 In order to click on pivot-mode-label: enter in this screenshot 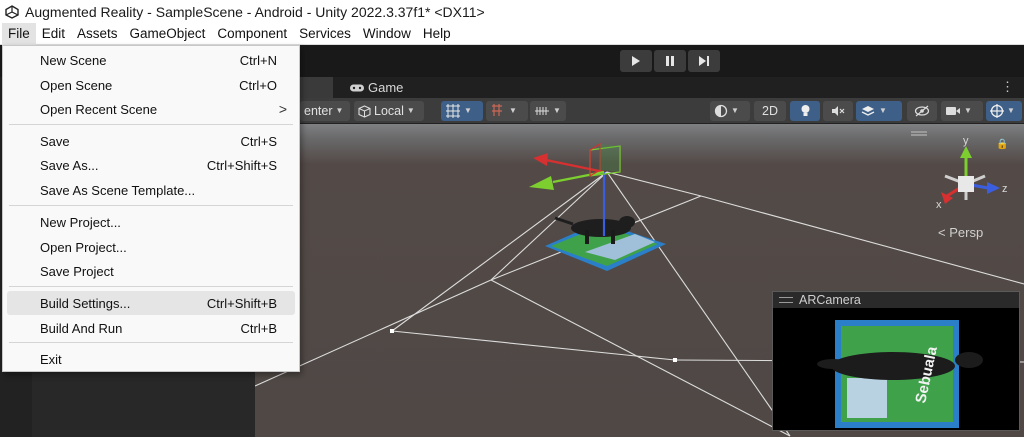, I will do `click(318, 111)`.